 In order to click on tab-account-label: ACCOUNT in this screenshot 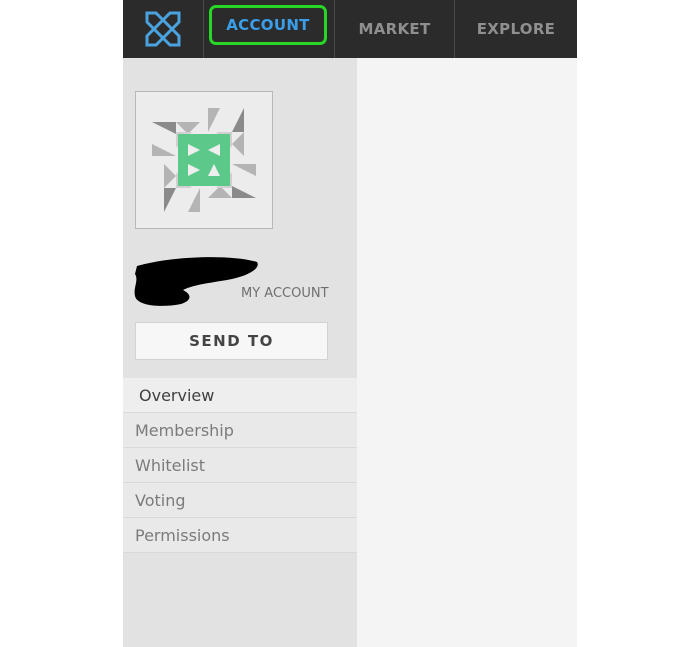, I will do `click(268, 25)`.